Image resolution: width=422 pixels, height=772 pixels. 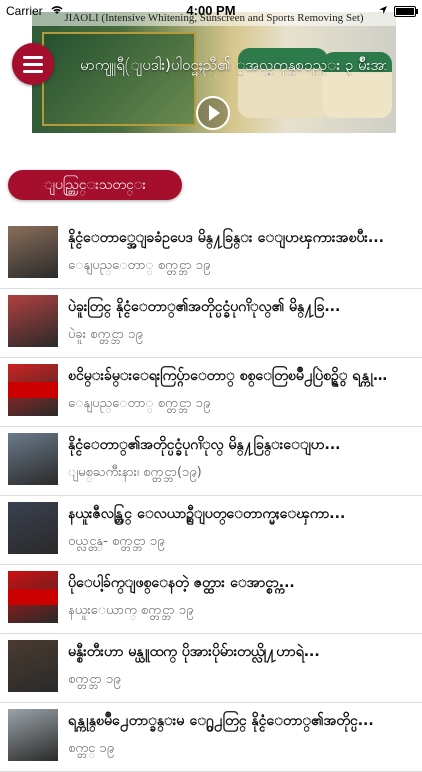 What do you see at coordinates (95, 185) in the screenshot?
I see `domestic-news-button: ျပည္တြင္းသတင္း` at bounding box center [95, 185].